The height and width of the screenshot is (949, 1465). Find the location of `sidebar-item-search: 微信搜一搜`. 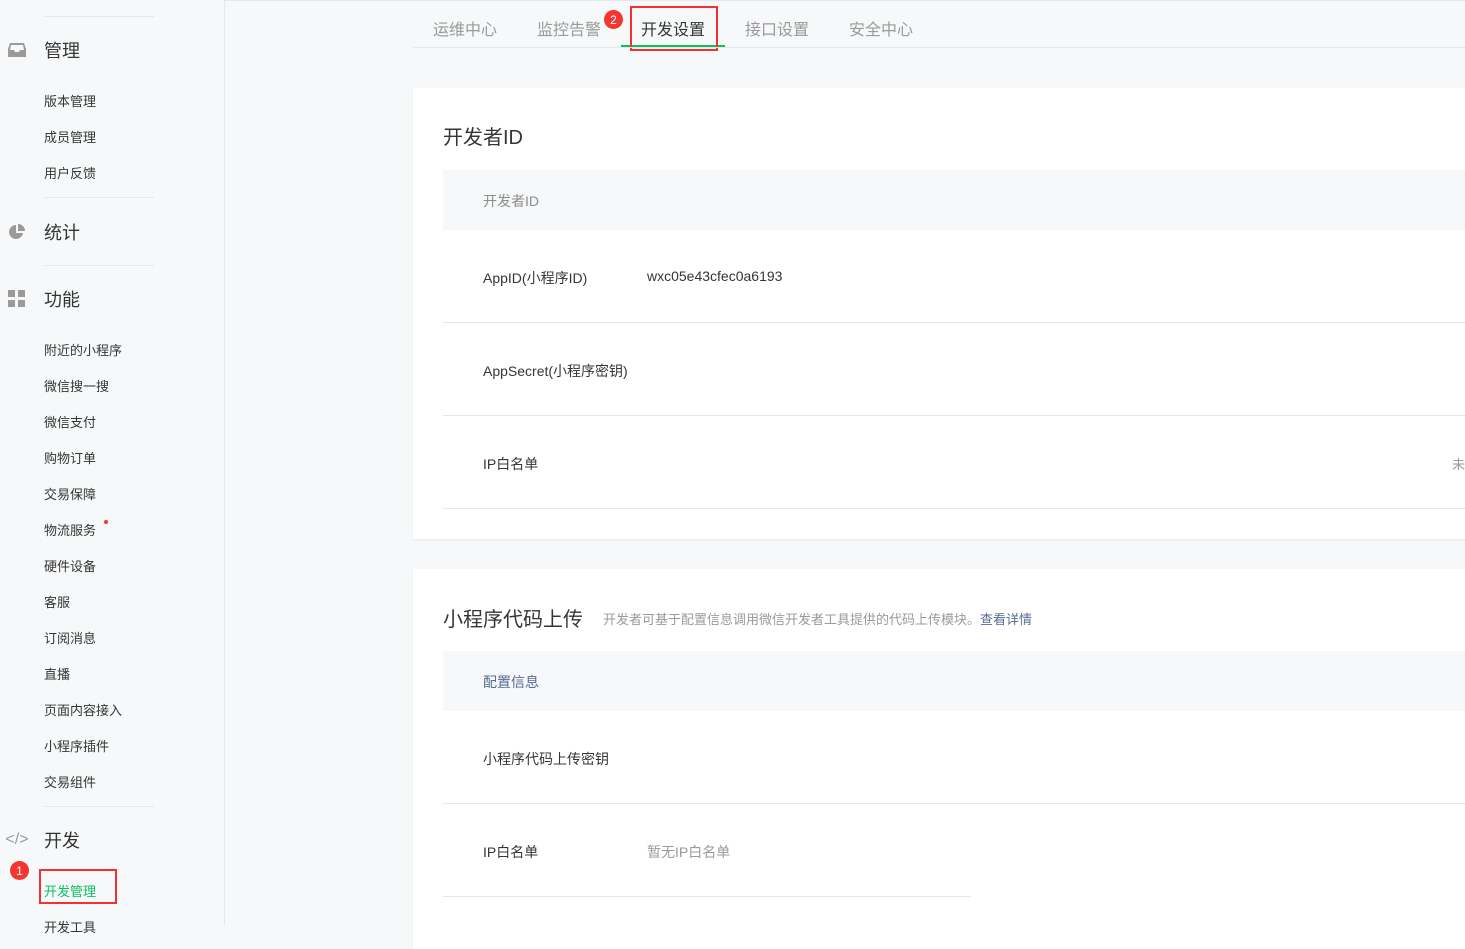

sidebar-item-search: 微信搜一搜 is located at coordinates (76, 385).